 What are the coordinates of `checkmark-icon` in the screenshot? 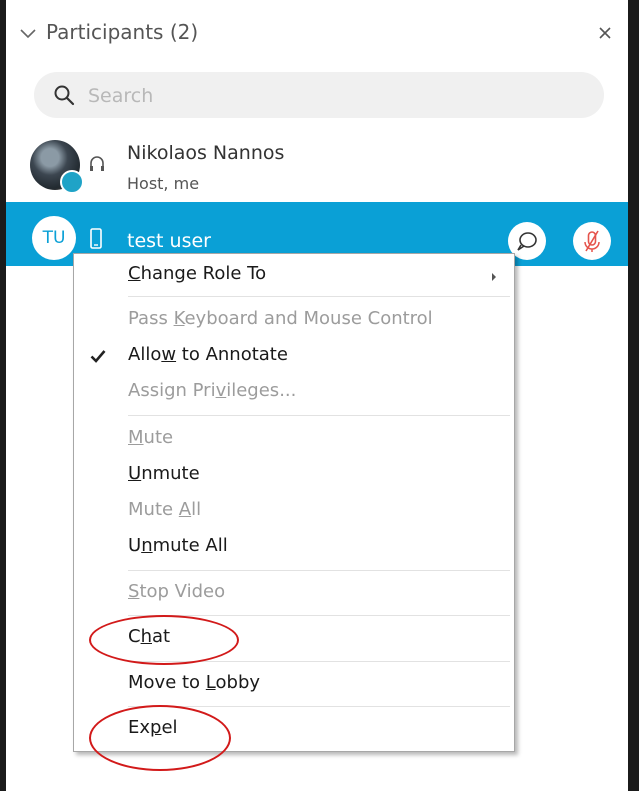 It's located at (98, 356).